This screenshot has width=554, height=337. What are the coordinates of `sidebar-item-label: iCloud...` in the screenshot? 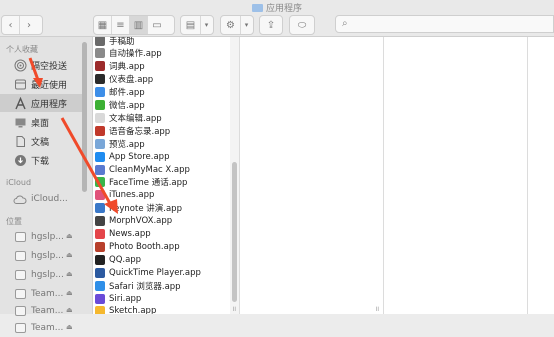 It's located at (49, 199).